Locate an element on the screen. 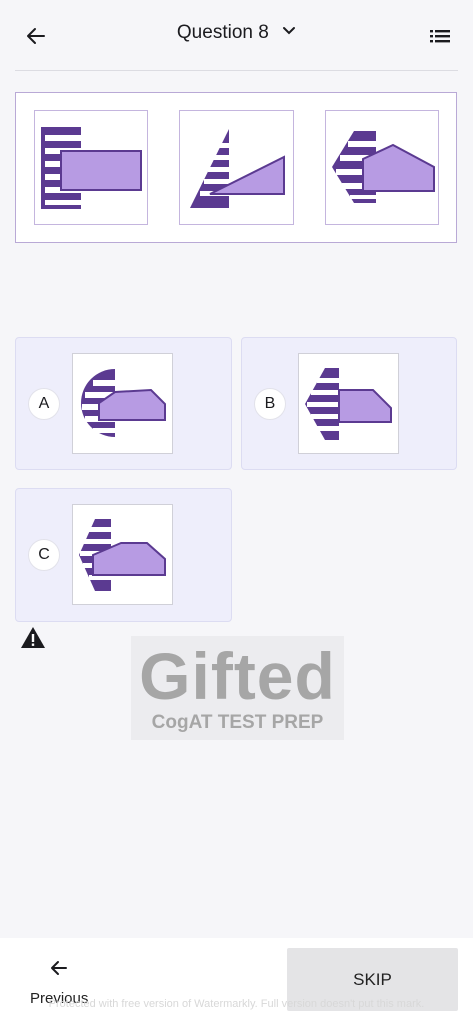 The height and width of the screenshot is (1024, 473). header-divider is located at coordinates (236, 70).